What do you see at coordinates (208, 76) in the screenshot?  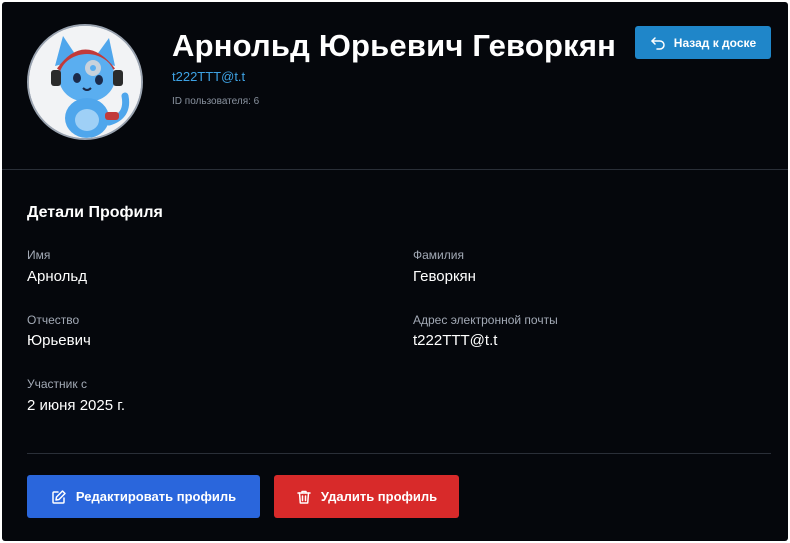 I see `user-email-link: t222TTT@t.t` at bounding box center [208, 76].